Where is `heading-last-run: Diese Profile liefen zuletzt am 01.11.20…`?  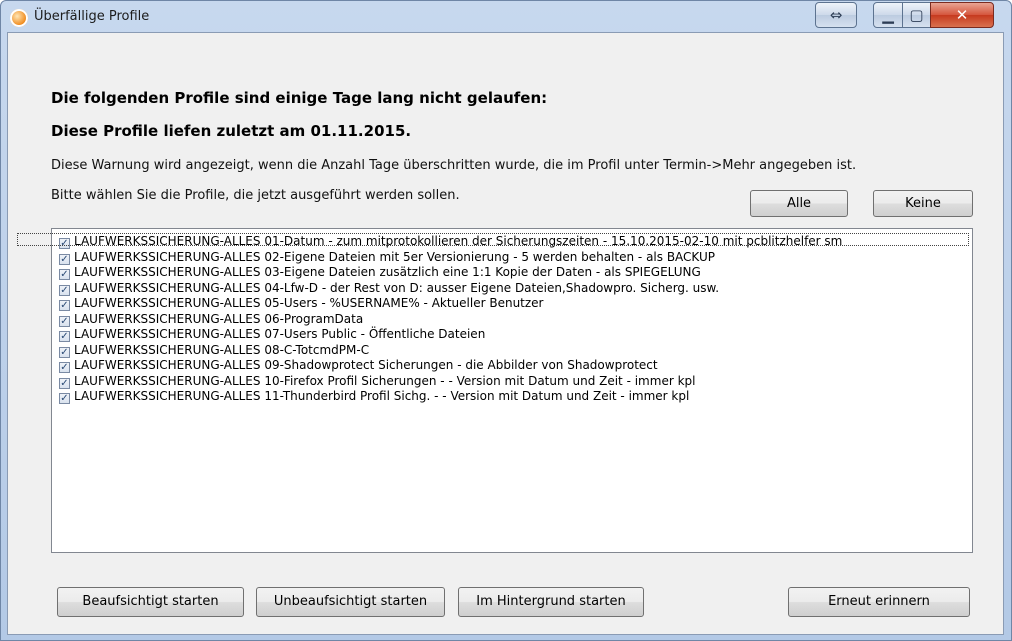
heading-last-run: Diese Profile liefen zuletzt am 01.11.20… is located at coordinates (231, 131).